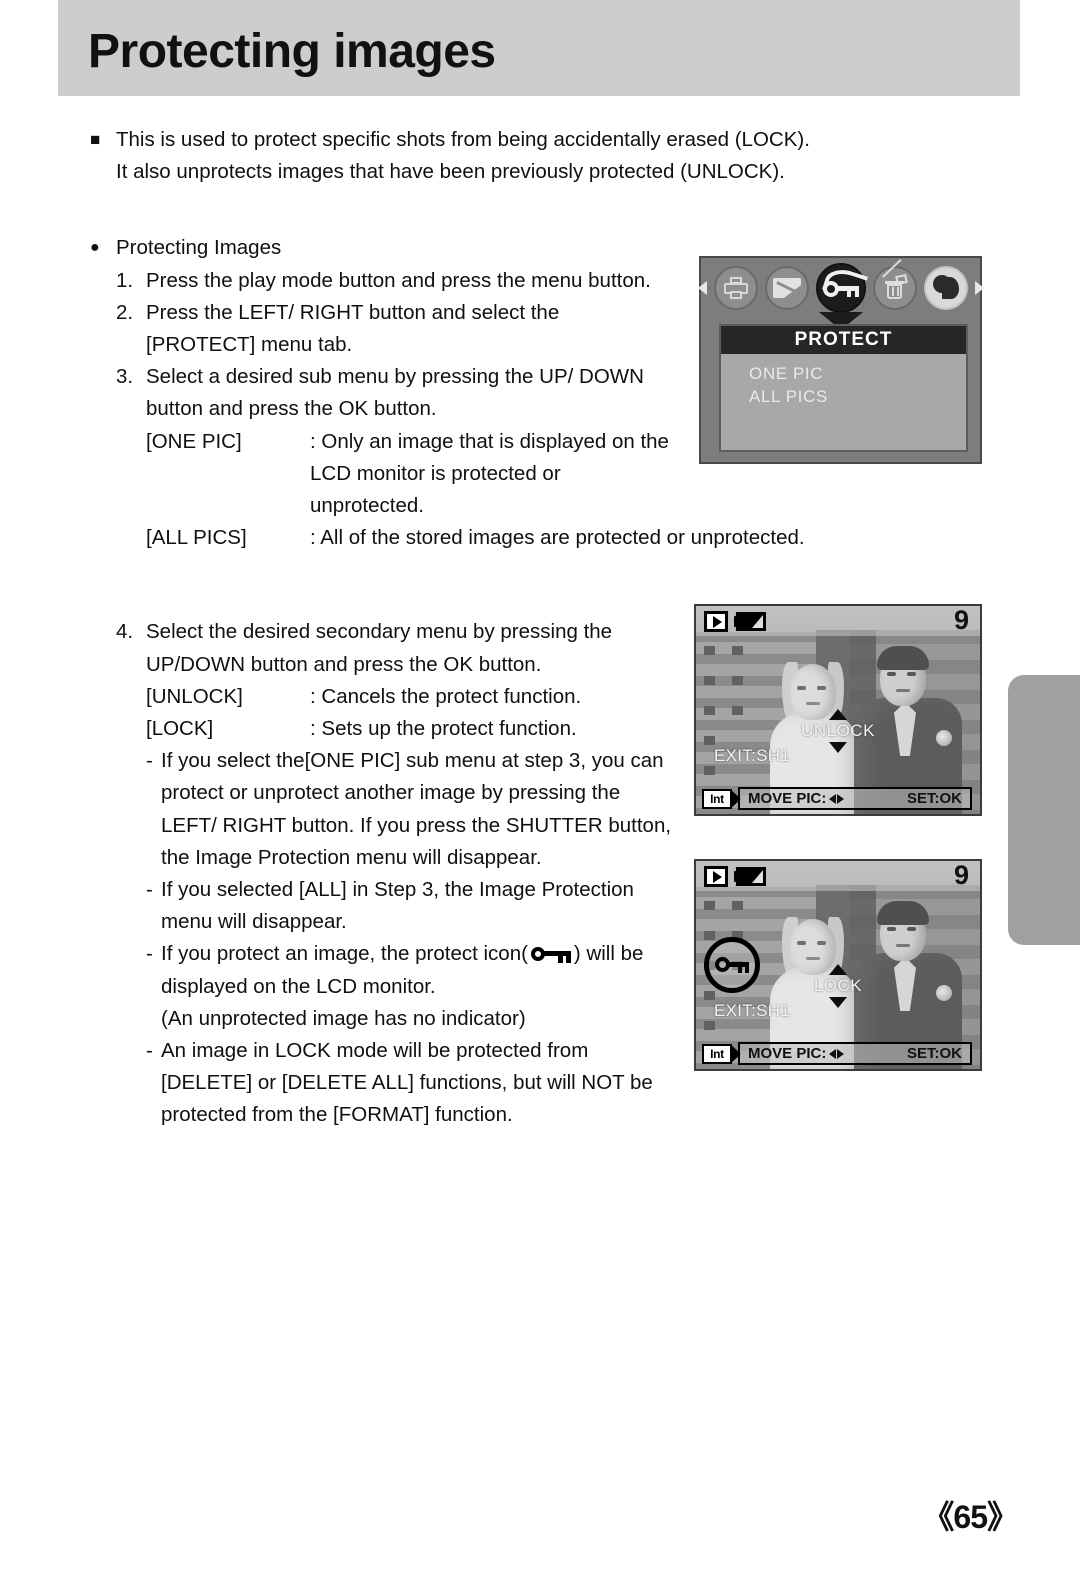 The height and width of the screenshot is (1585, 1080). I want to click on step-4-number: 4., so click(125, 632).